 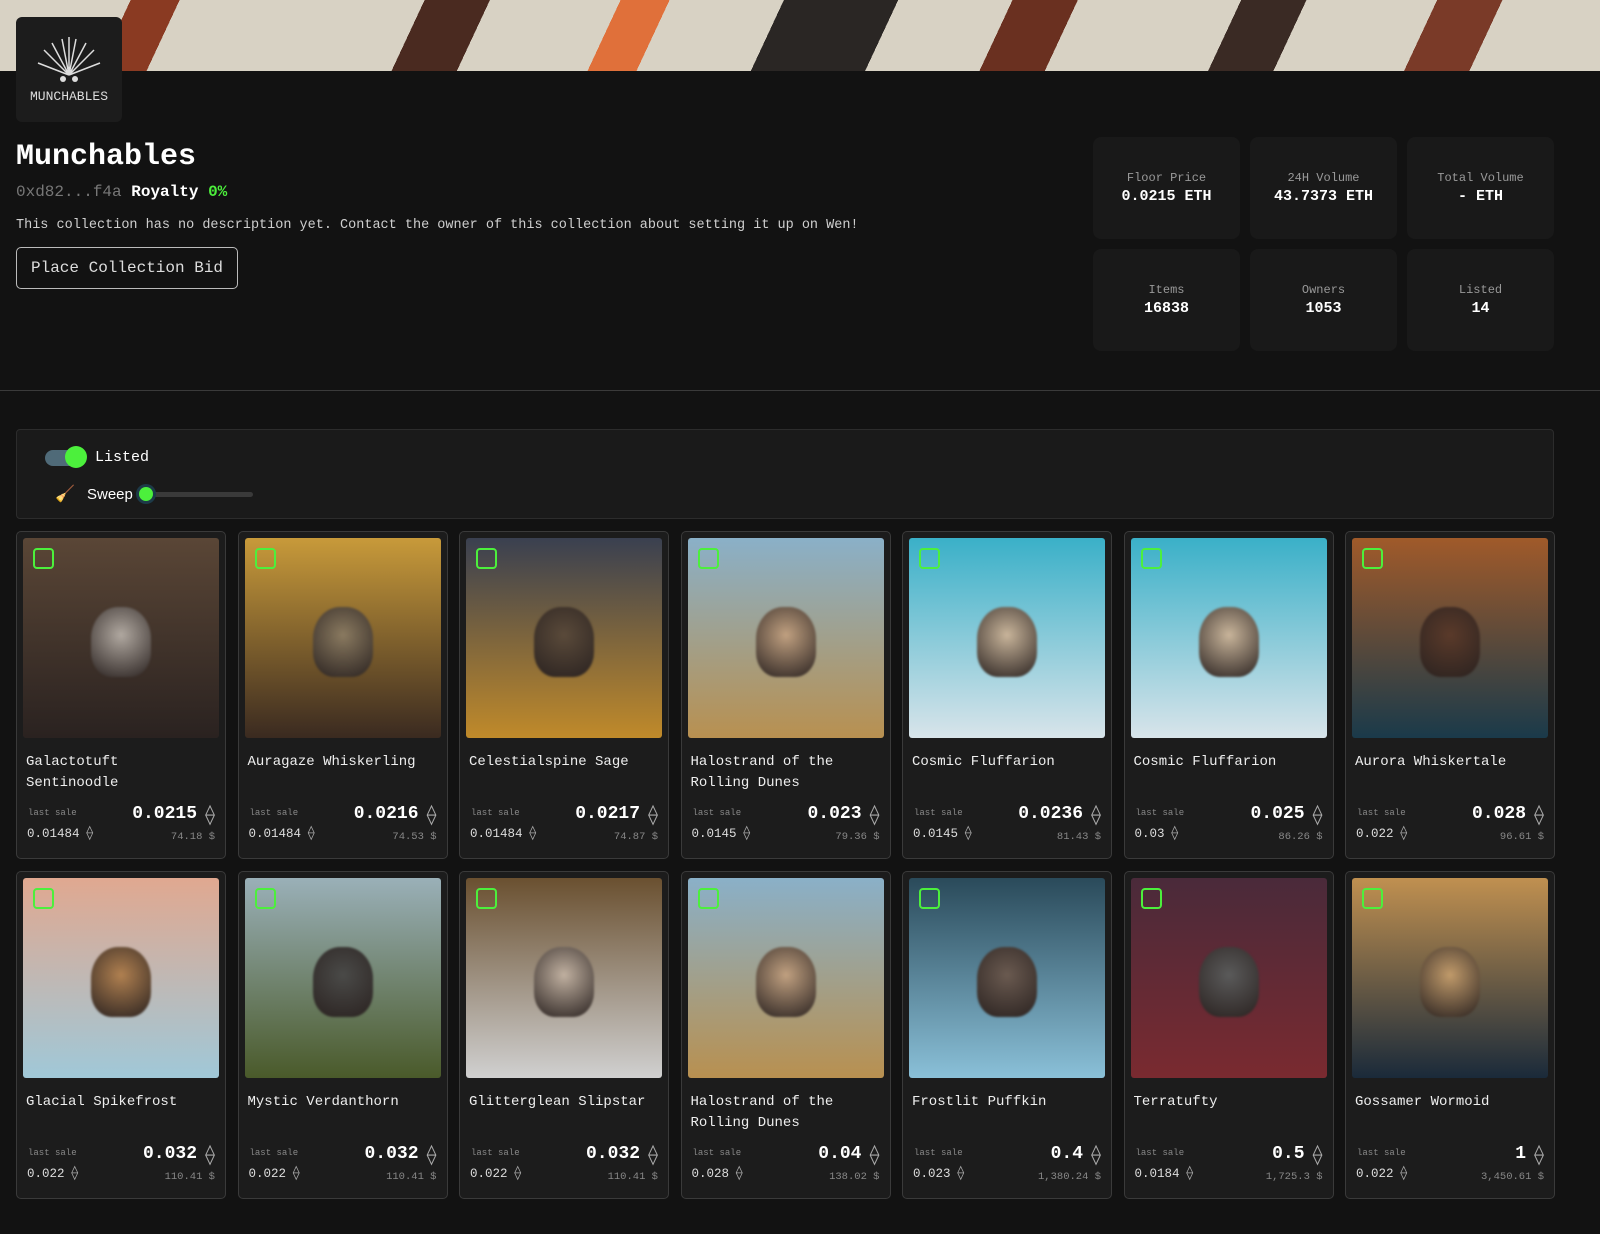 I want to click on last-sale-value: 0.022 ⟠, so click(x=1382, y=1173).